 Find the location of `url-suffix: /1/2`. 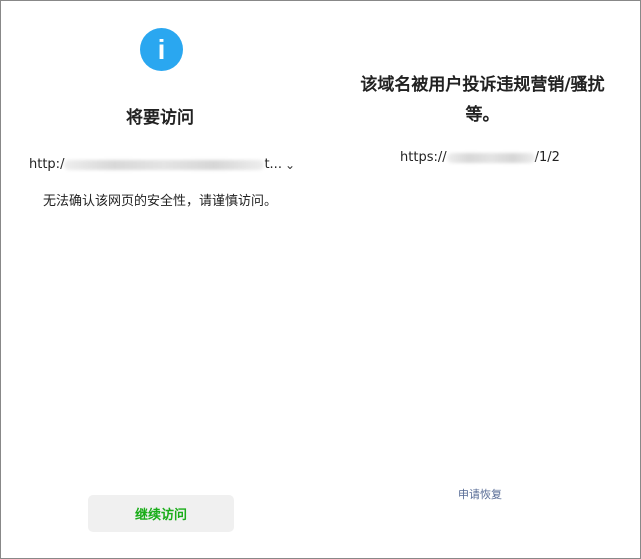

url-suffix: /1/2 is located at coordinates (547, 157).